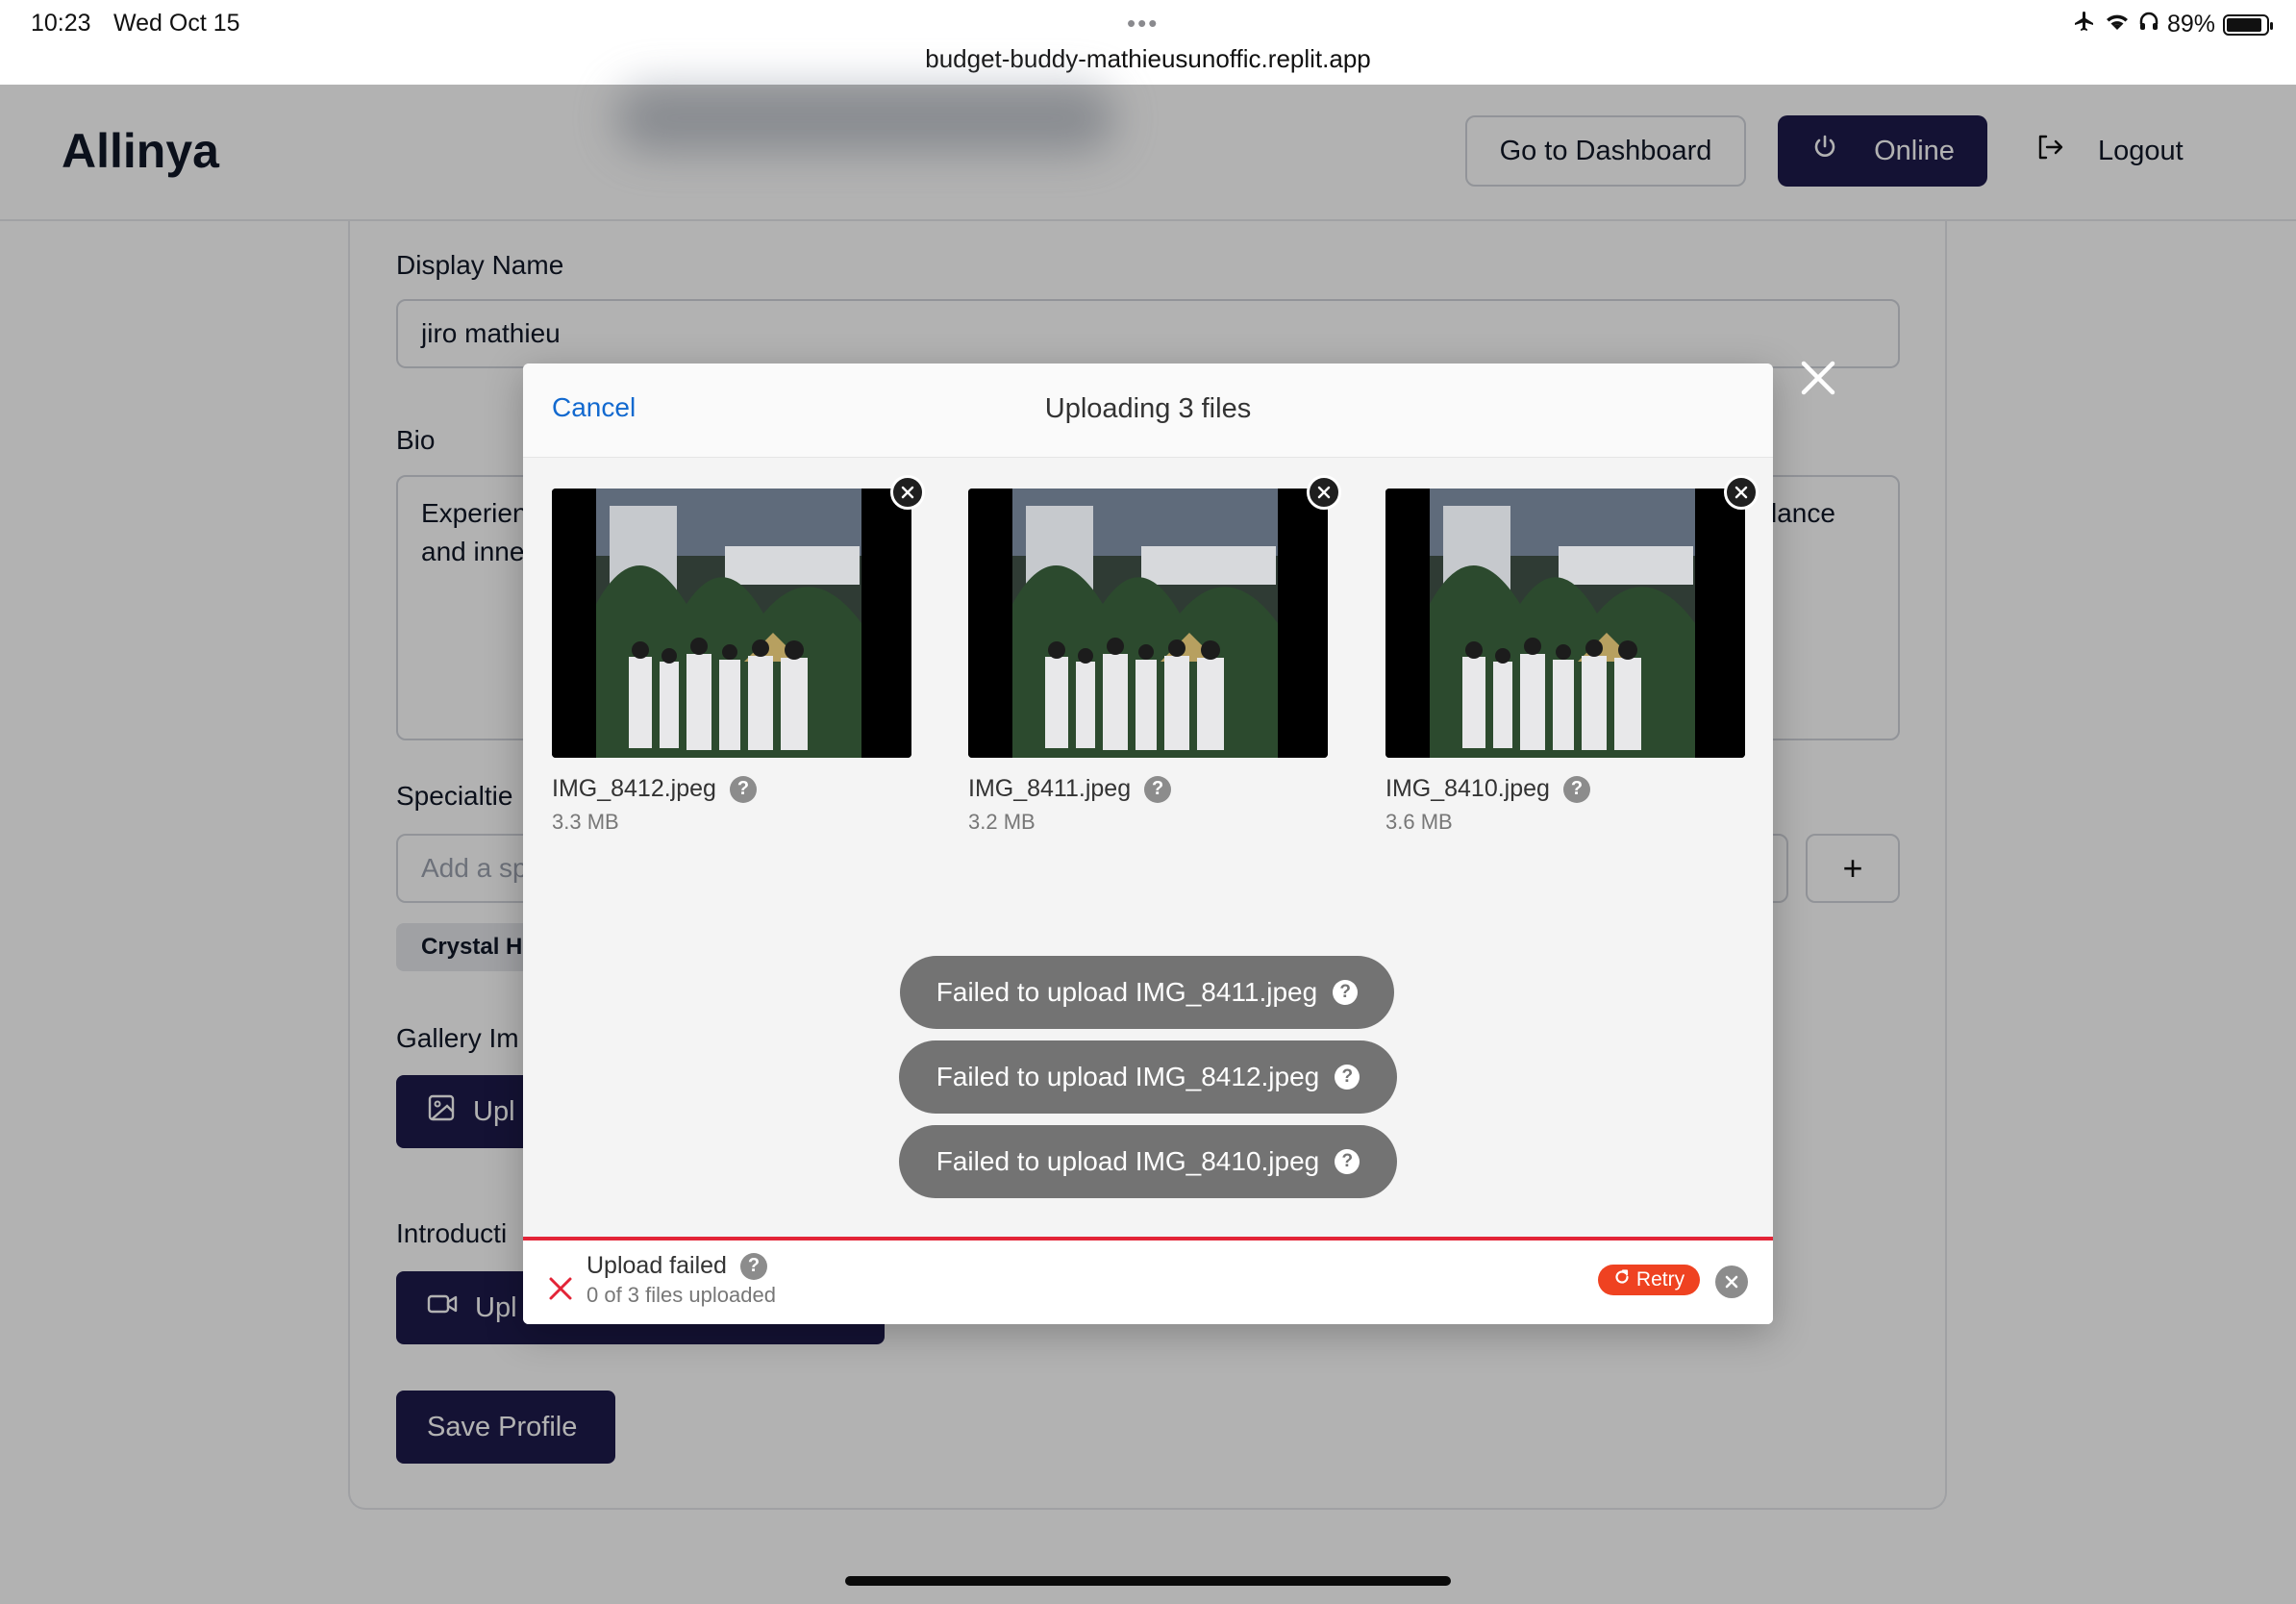 The height and width of the screenshot is (1604, 2296). What do you see at coordinates (1148, 59) in the screenshot?
I see `address-bar-url: budget-buddy-mathieusunoffic.replit.app` at bounding box center [1148, 59].